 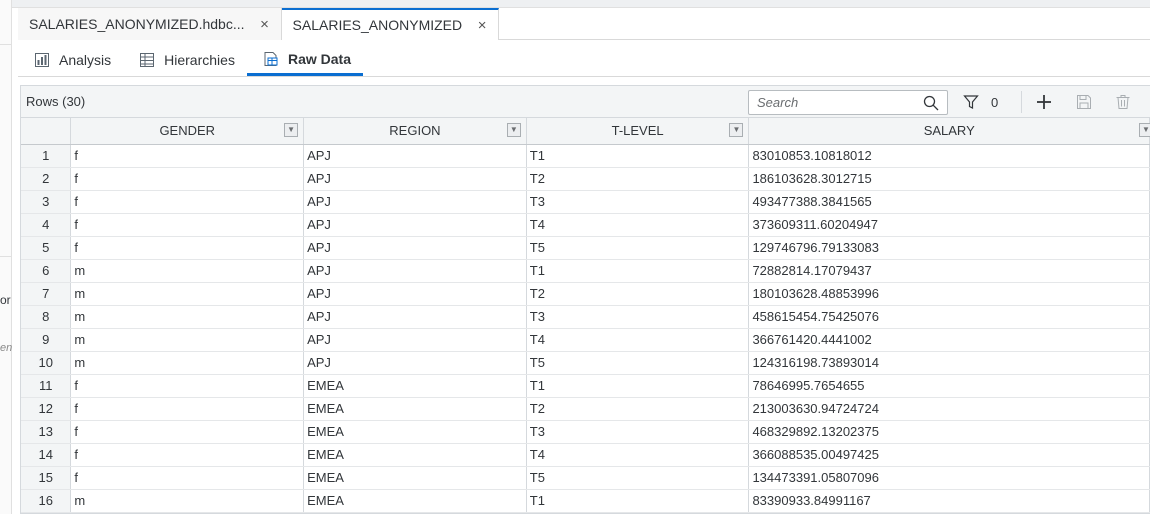 I want to click on table-row: 14 f EMEA T4 366088535.00497425, so click(x=585, y=455).